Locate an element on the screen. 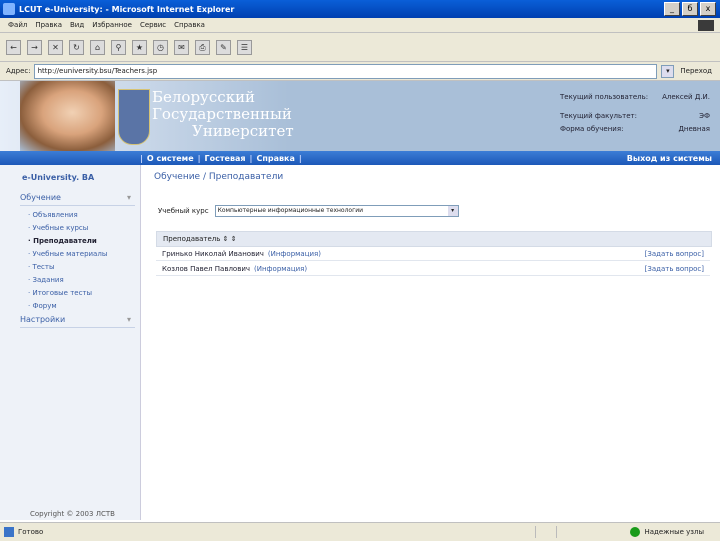 The image size is (720, 541). back-icon: ← is located at coordinates (13, 47).